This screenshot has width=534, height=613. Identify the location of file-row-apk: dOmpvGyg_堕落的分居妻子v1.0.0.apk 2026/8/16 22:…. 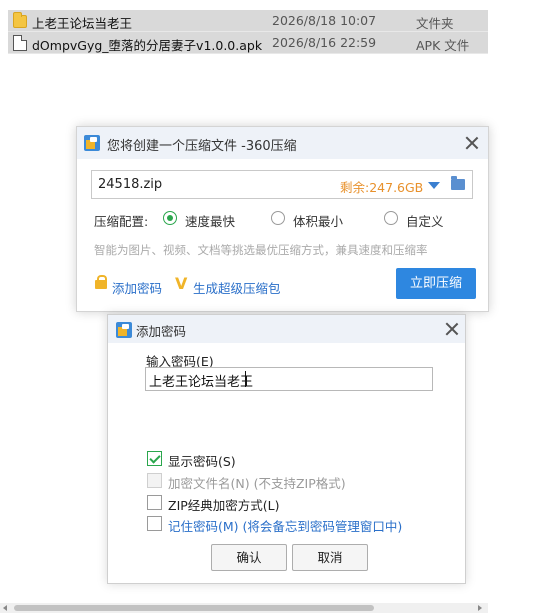
(248, 43).